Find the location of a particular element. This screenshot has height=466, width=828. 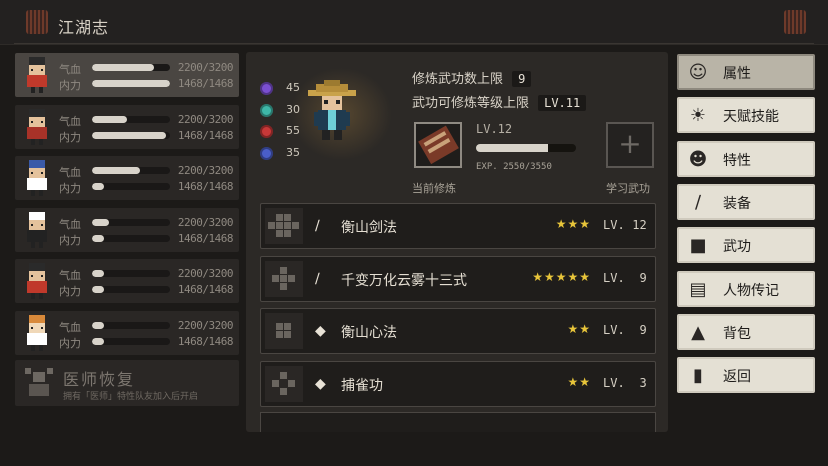

skill-name: 捕雀功 is located at coordinates (362, 385).